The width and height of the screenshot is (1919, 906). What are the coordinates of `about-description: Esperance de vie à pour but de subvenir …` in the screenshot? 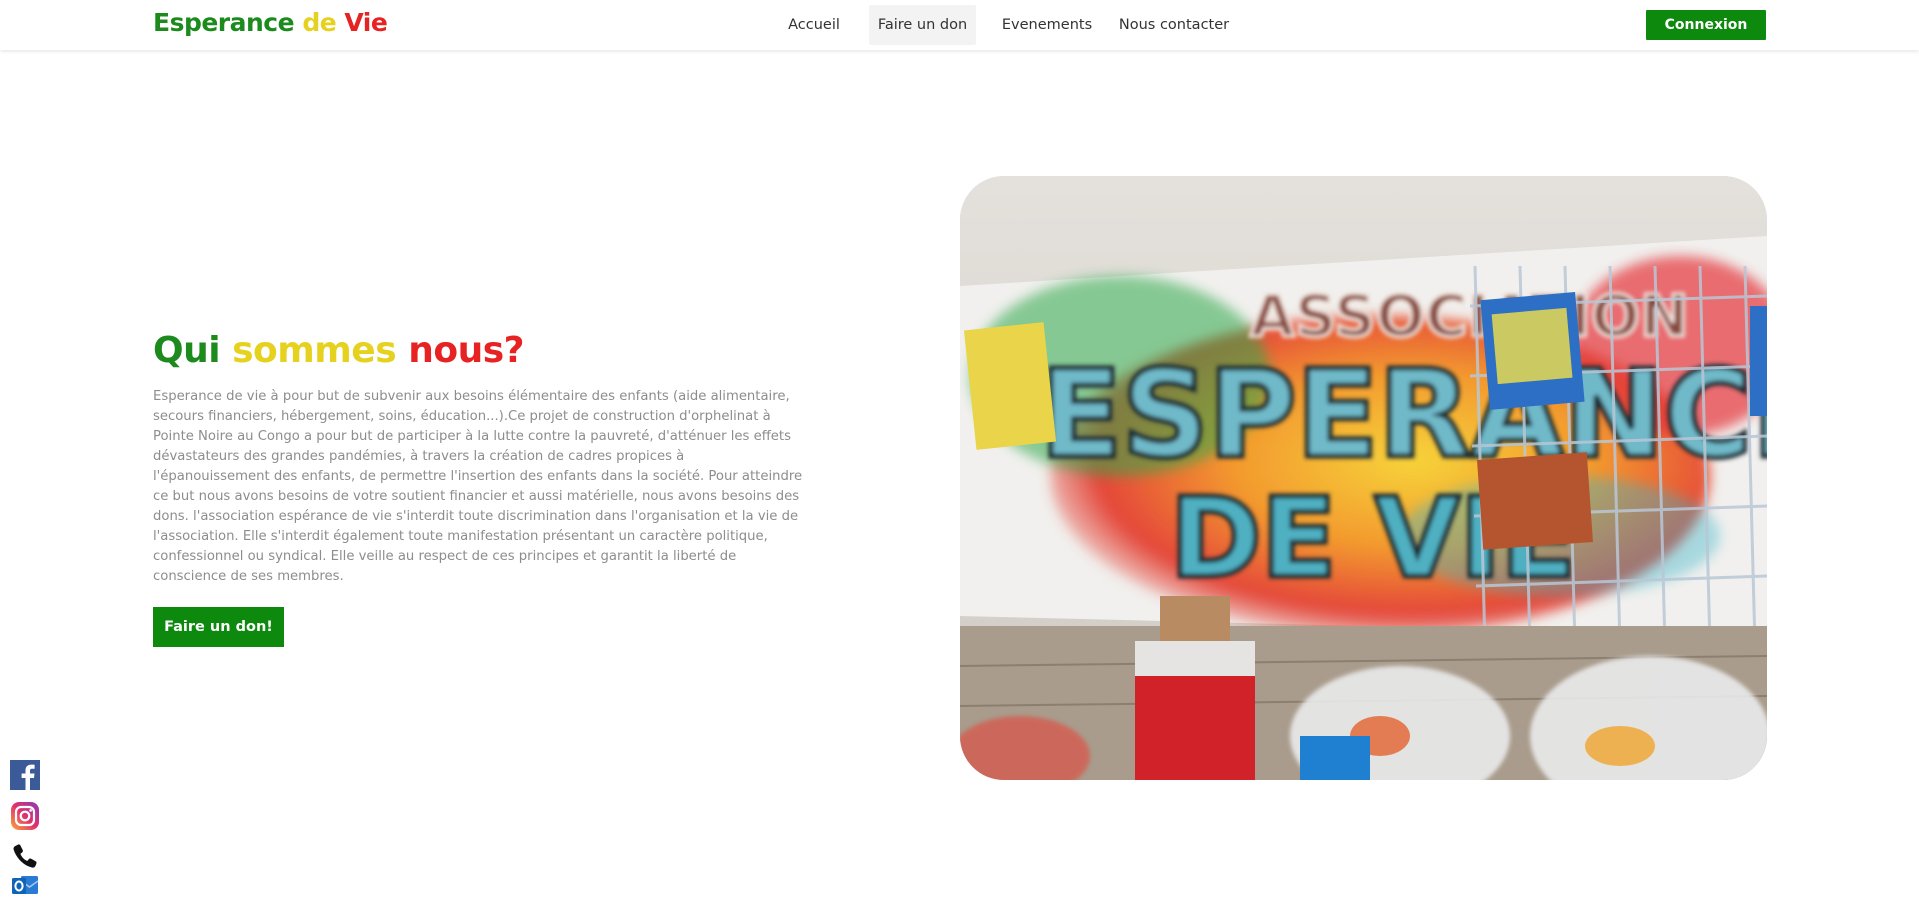 It's located at (478, 486).